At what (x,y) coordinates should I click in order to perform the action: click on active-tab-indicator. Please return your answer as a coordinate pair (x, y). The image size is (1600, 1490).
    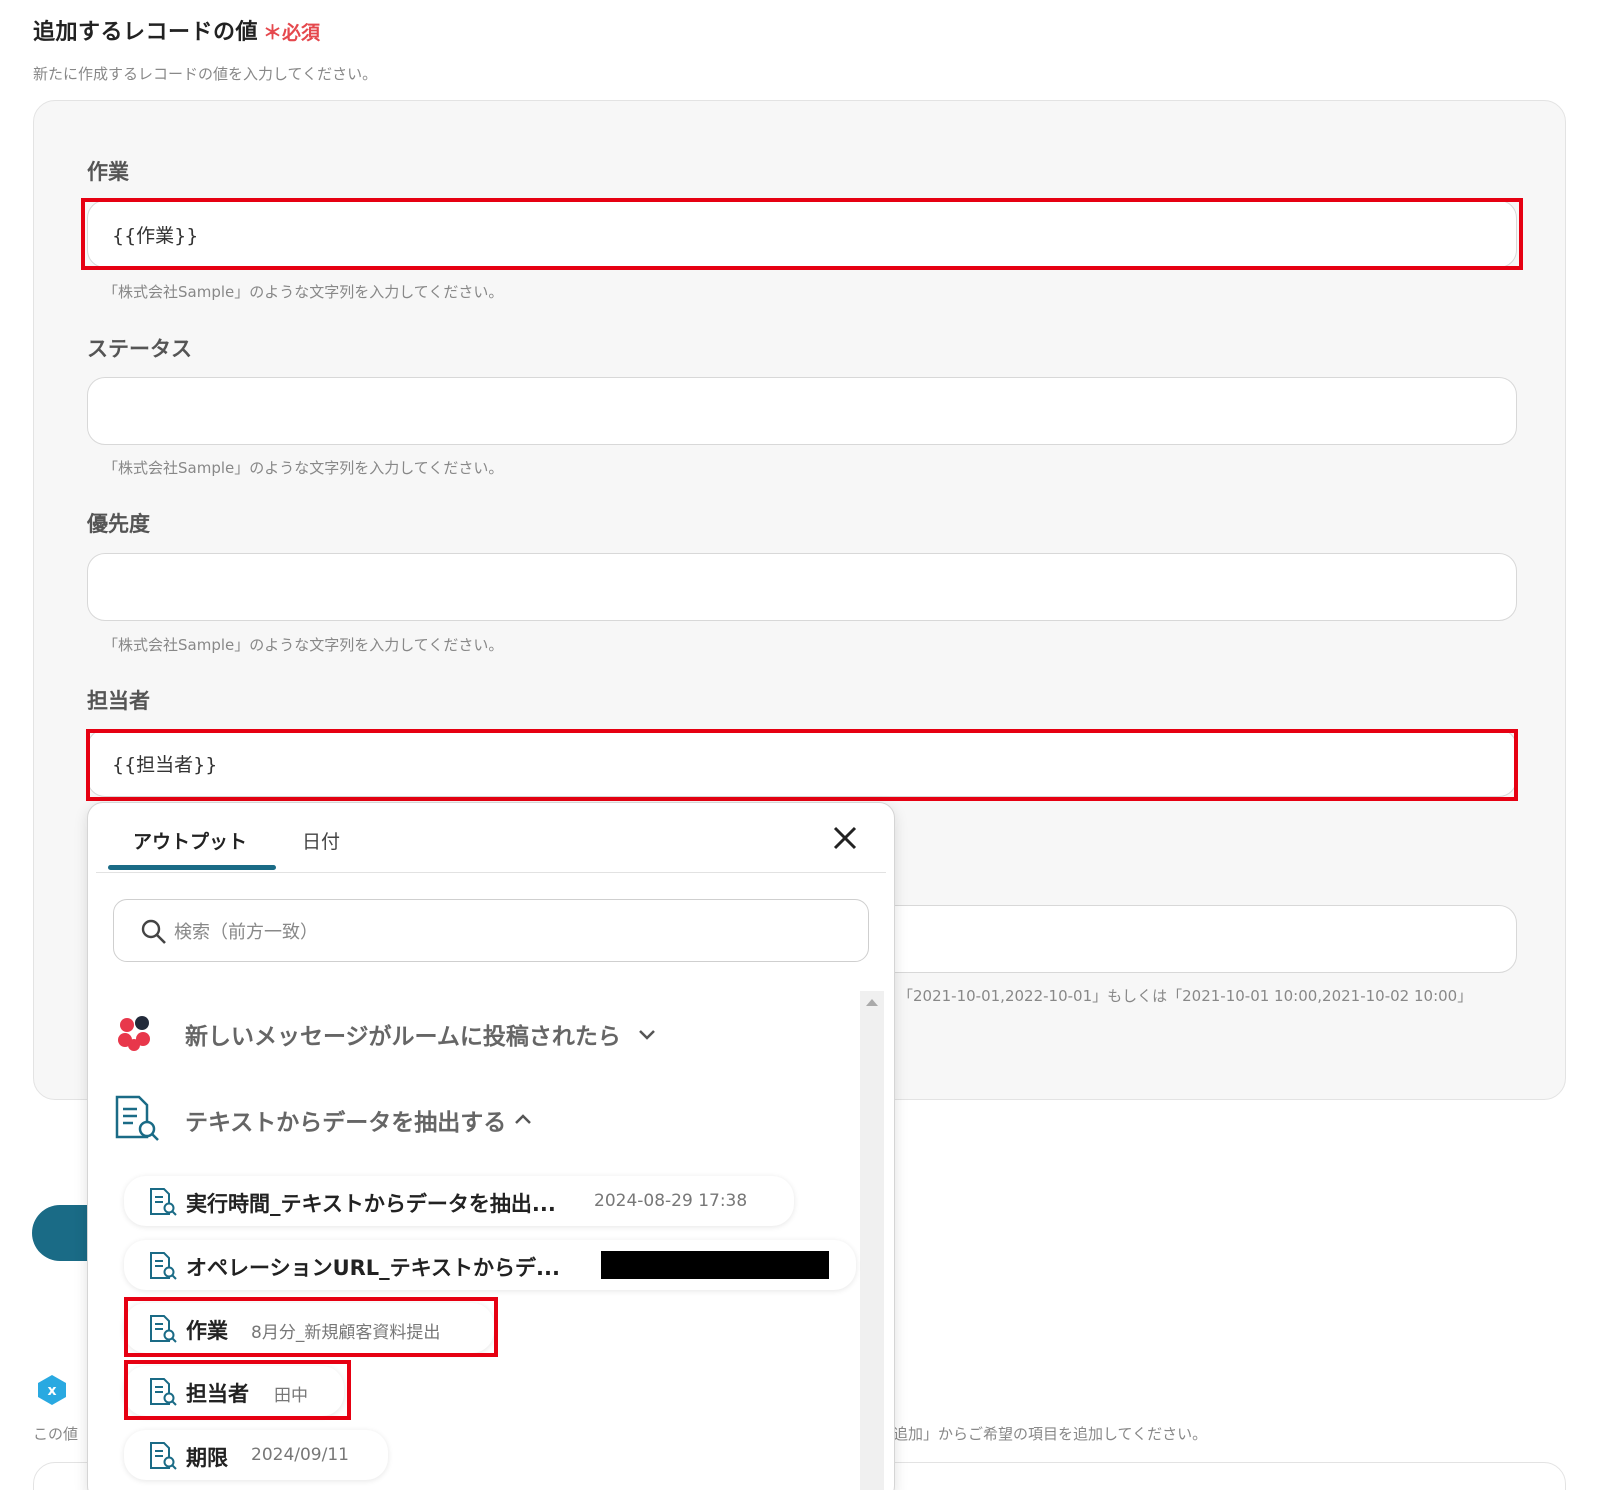
    Looking at the image, I should click on (192, 867).